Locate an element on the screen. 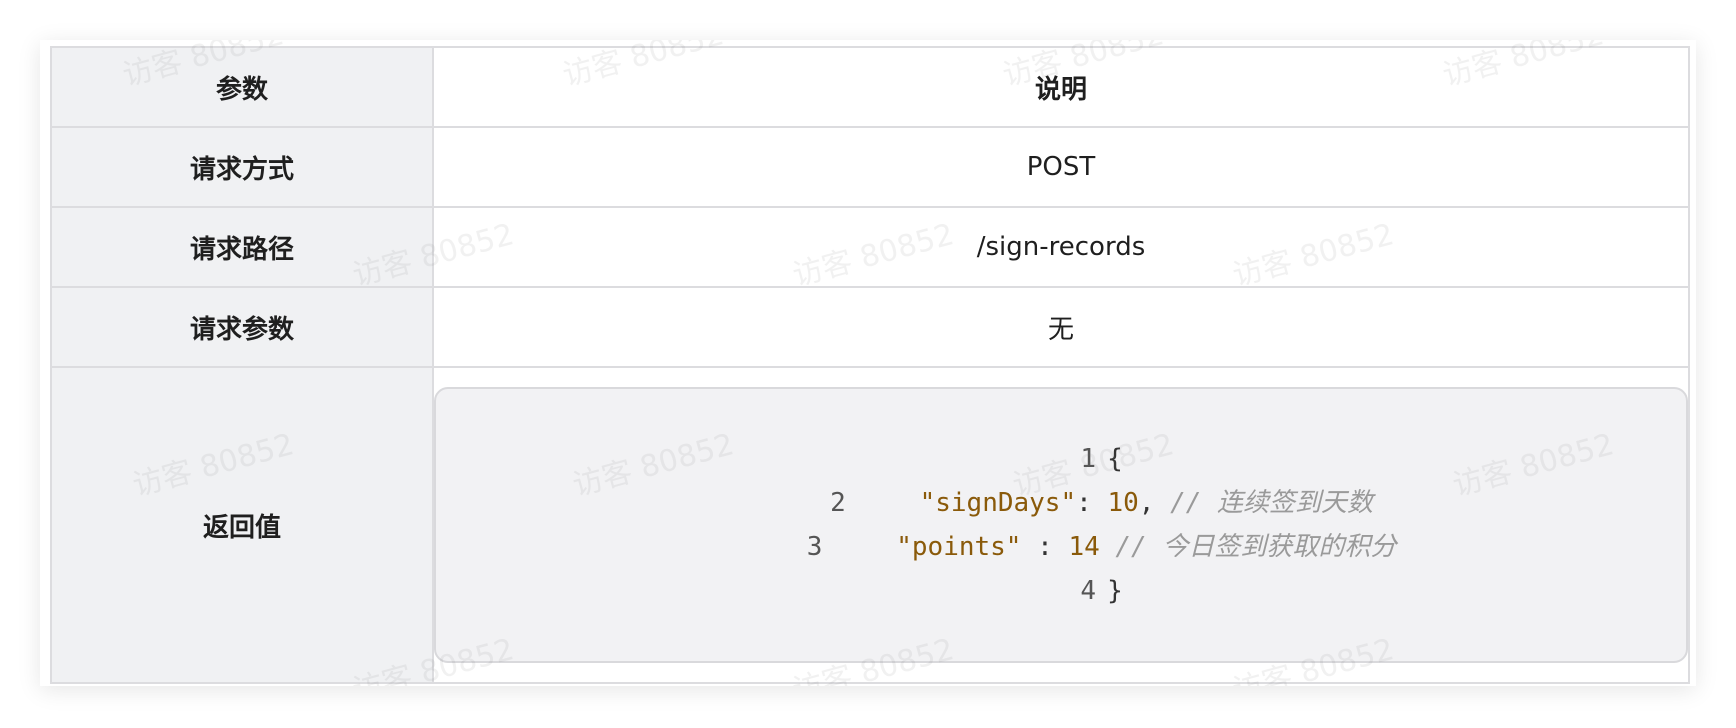  code-after is located at coordinates (1108, 547).